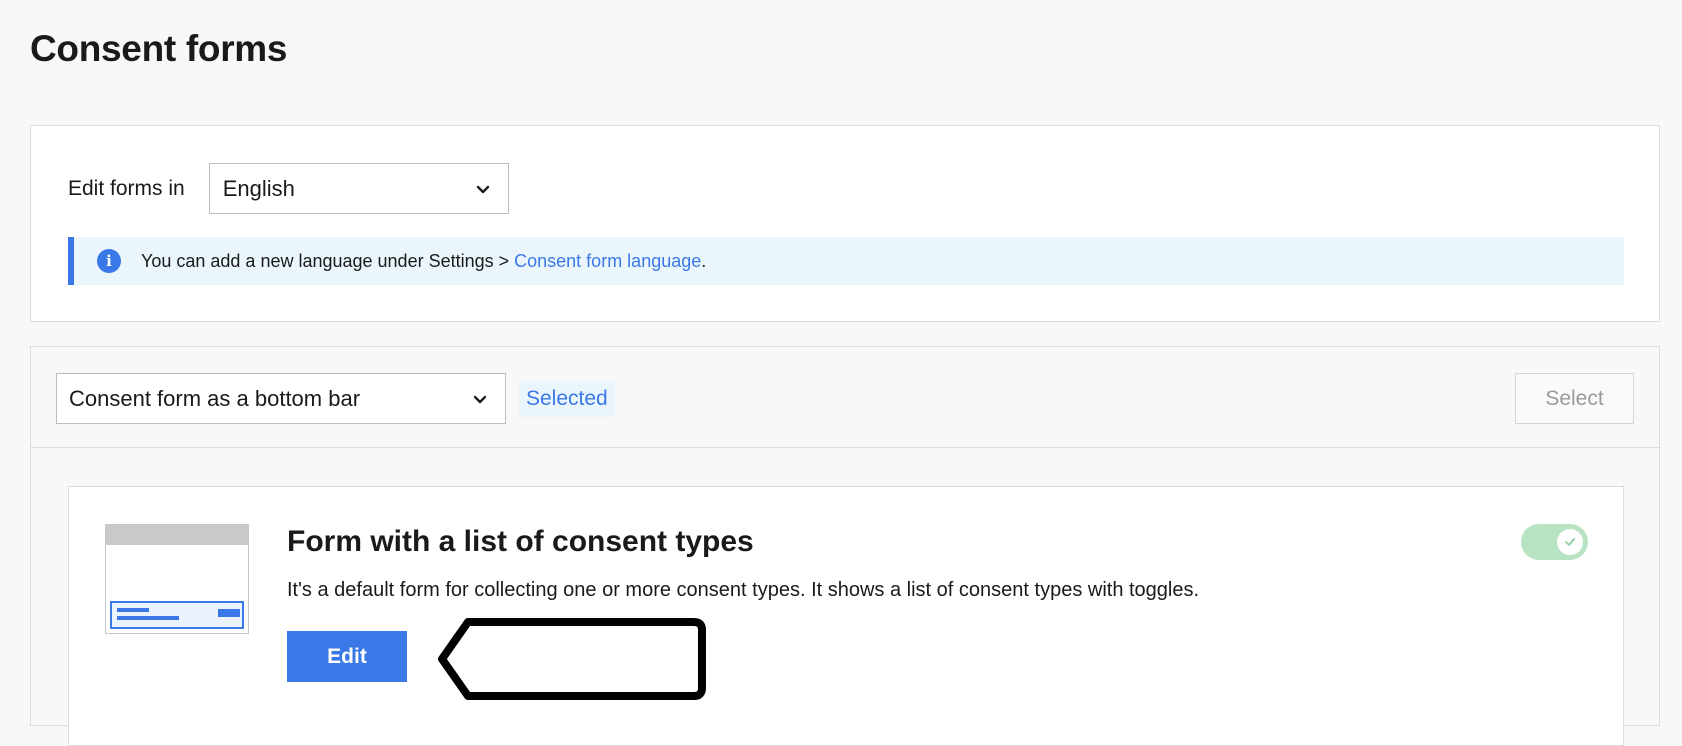 This screenshot has width=1682, height=746. What do you see at coordinates (1574, 398) in the screenshot?
I see `select-button: Select` at bounding box center [1574, 398].